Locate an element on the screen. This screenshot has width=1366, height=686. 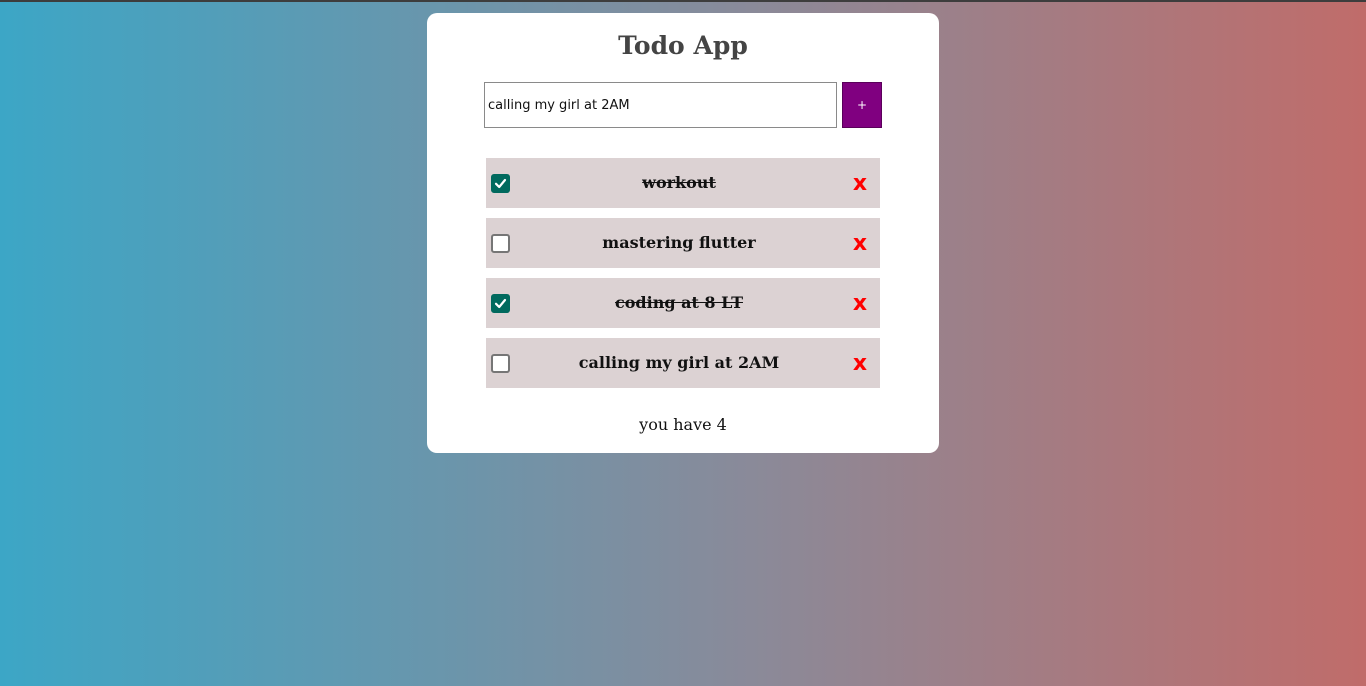
todo-count: you have 4 is located at coordinates (683, 424).